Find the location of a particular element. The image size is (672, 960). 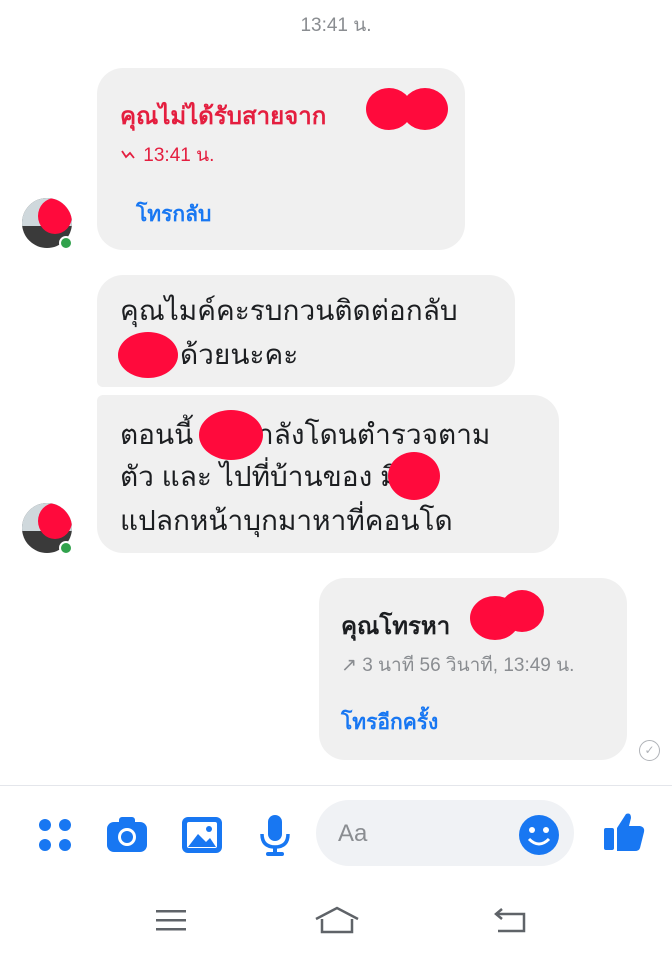

home-icon is located at coordinates (337, 920).